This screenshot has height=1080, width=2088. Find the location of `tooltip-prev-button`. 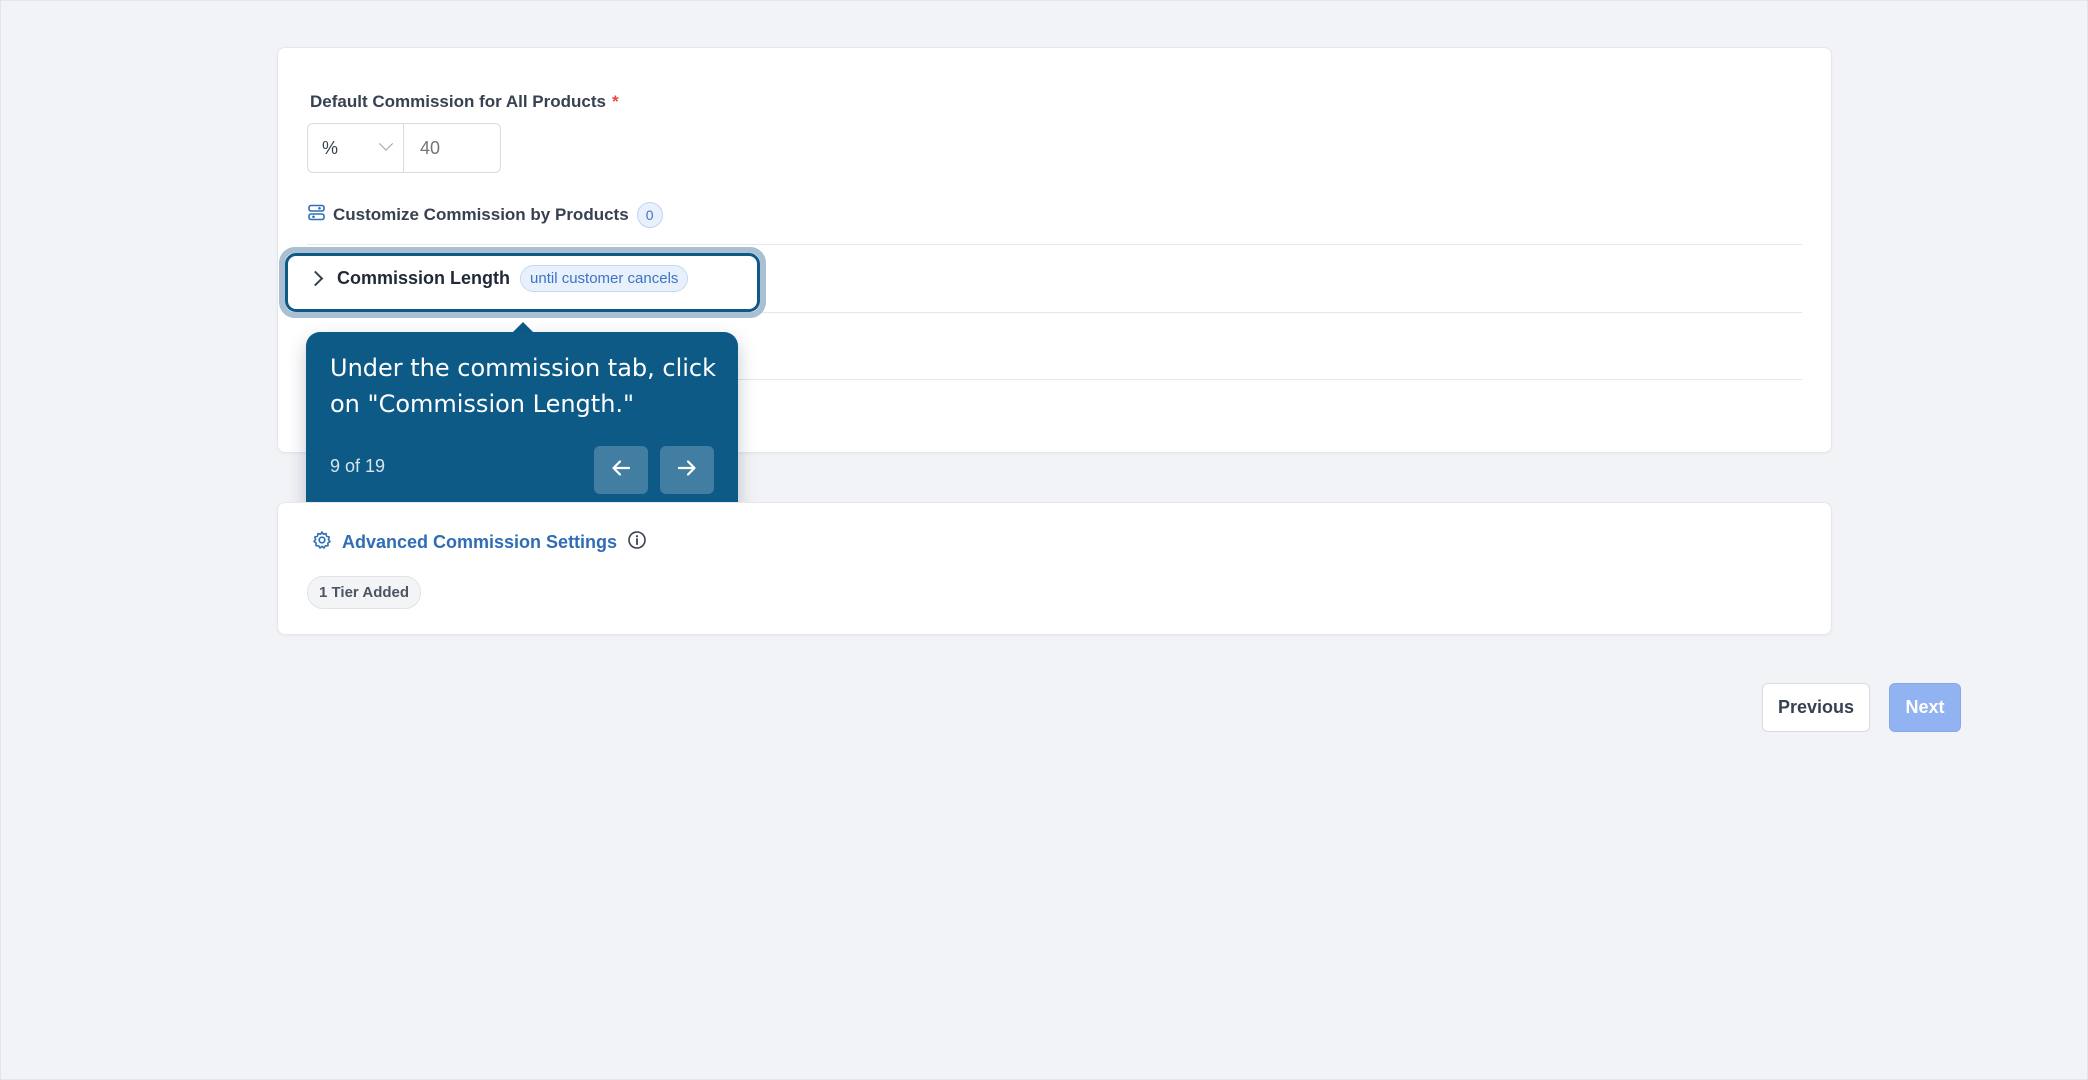

tooltip-prev-button is located at coordinates (621, 470).